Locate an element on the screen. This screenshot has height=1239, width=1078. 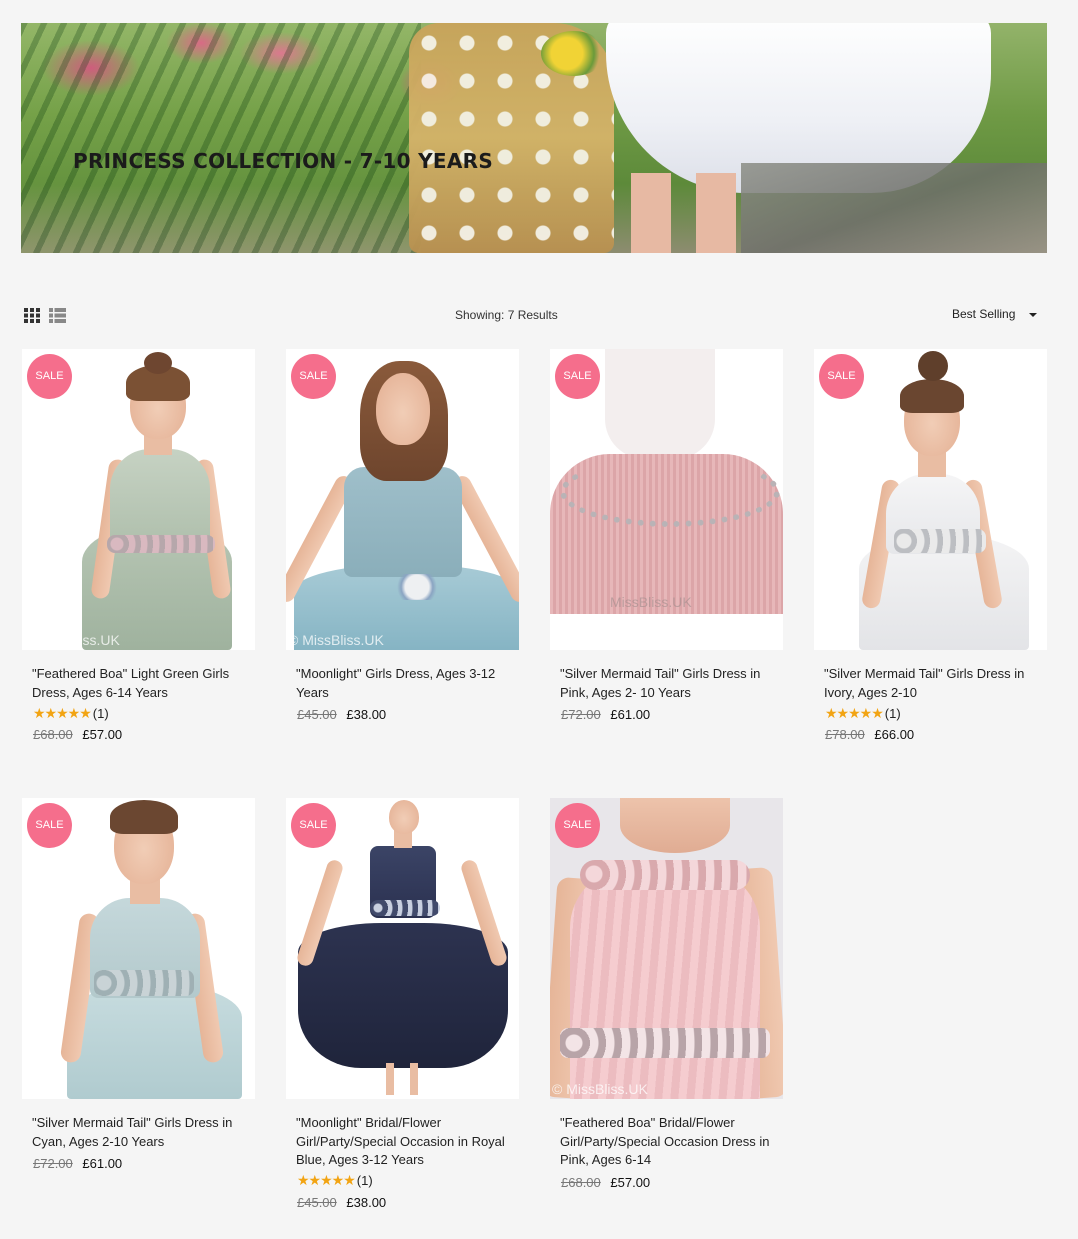
sort-select: Best Selling is located at coordinates (997, 316).